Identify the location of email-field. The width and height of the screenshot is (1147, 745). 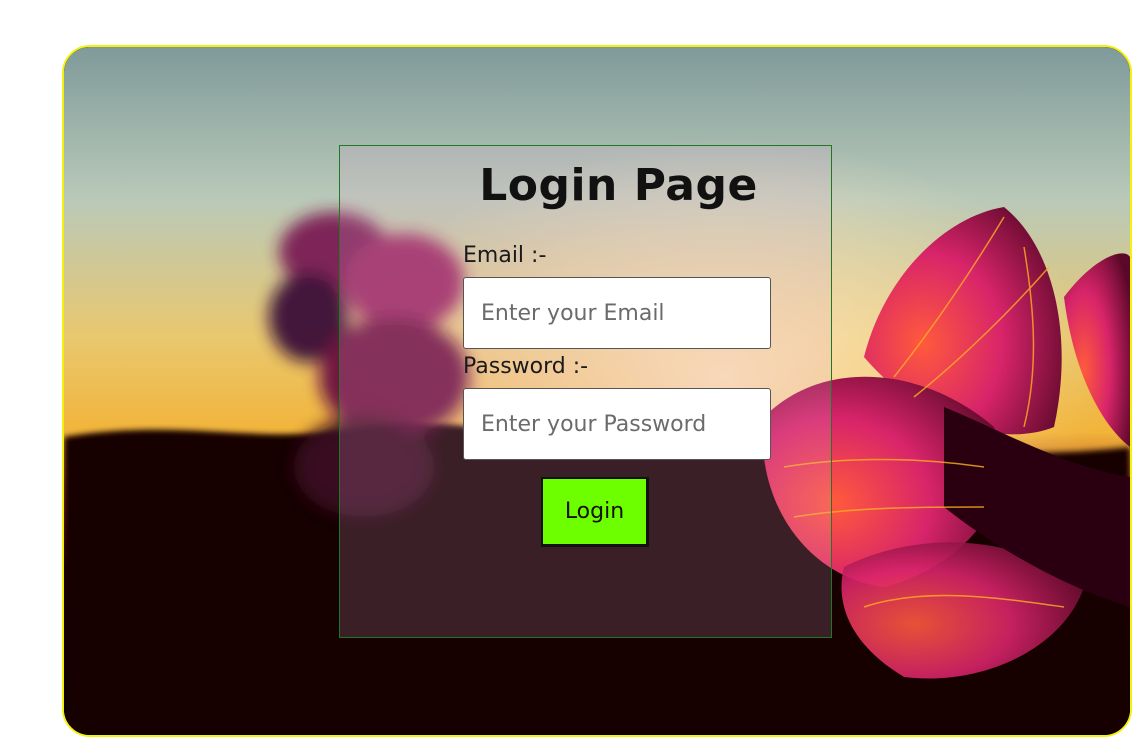
(617, 313).